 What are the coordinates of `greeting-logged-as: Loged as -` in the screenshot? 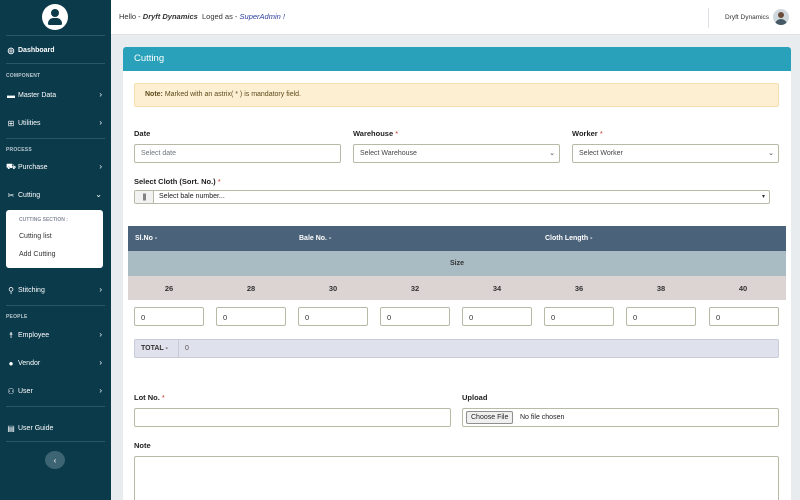 It's located at (219, 16).